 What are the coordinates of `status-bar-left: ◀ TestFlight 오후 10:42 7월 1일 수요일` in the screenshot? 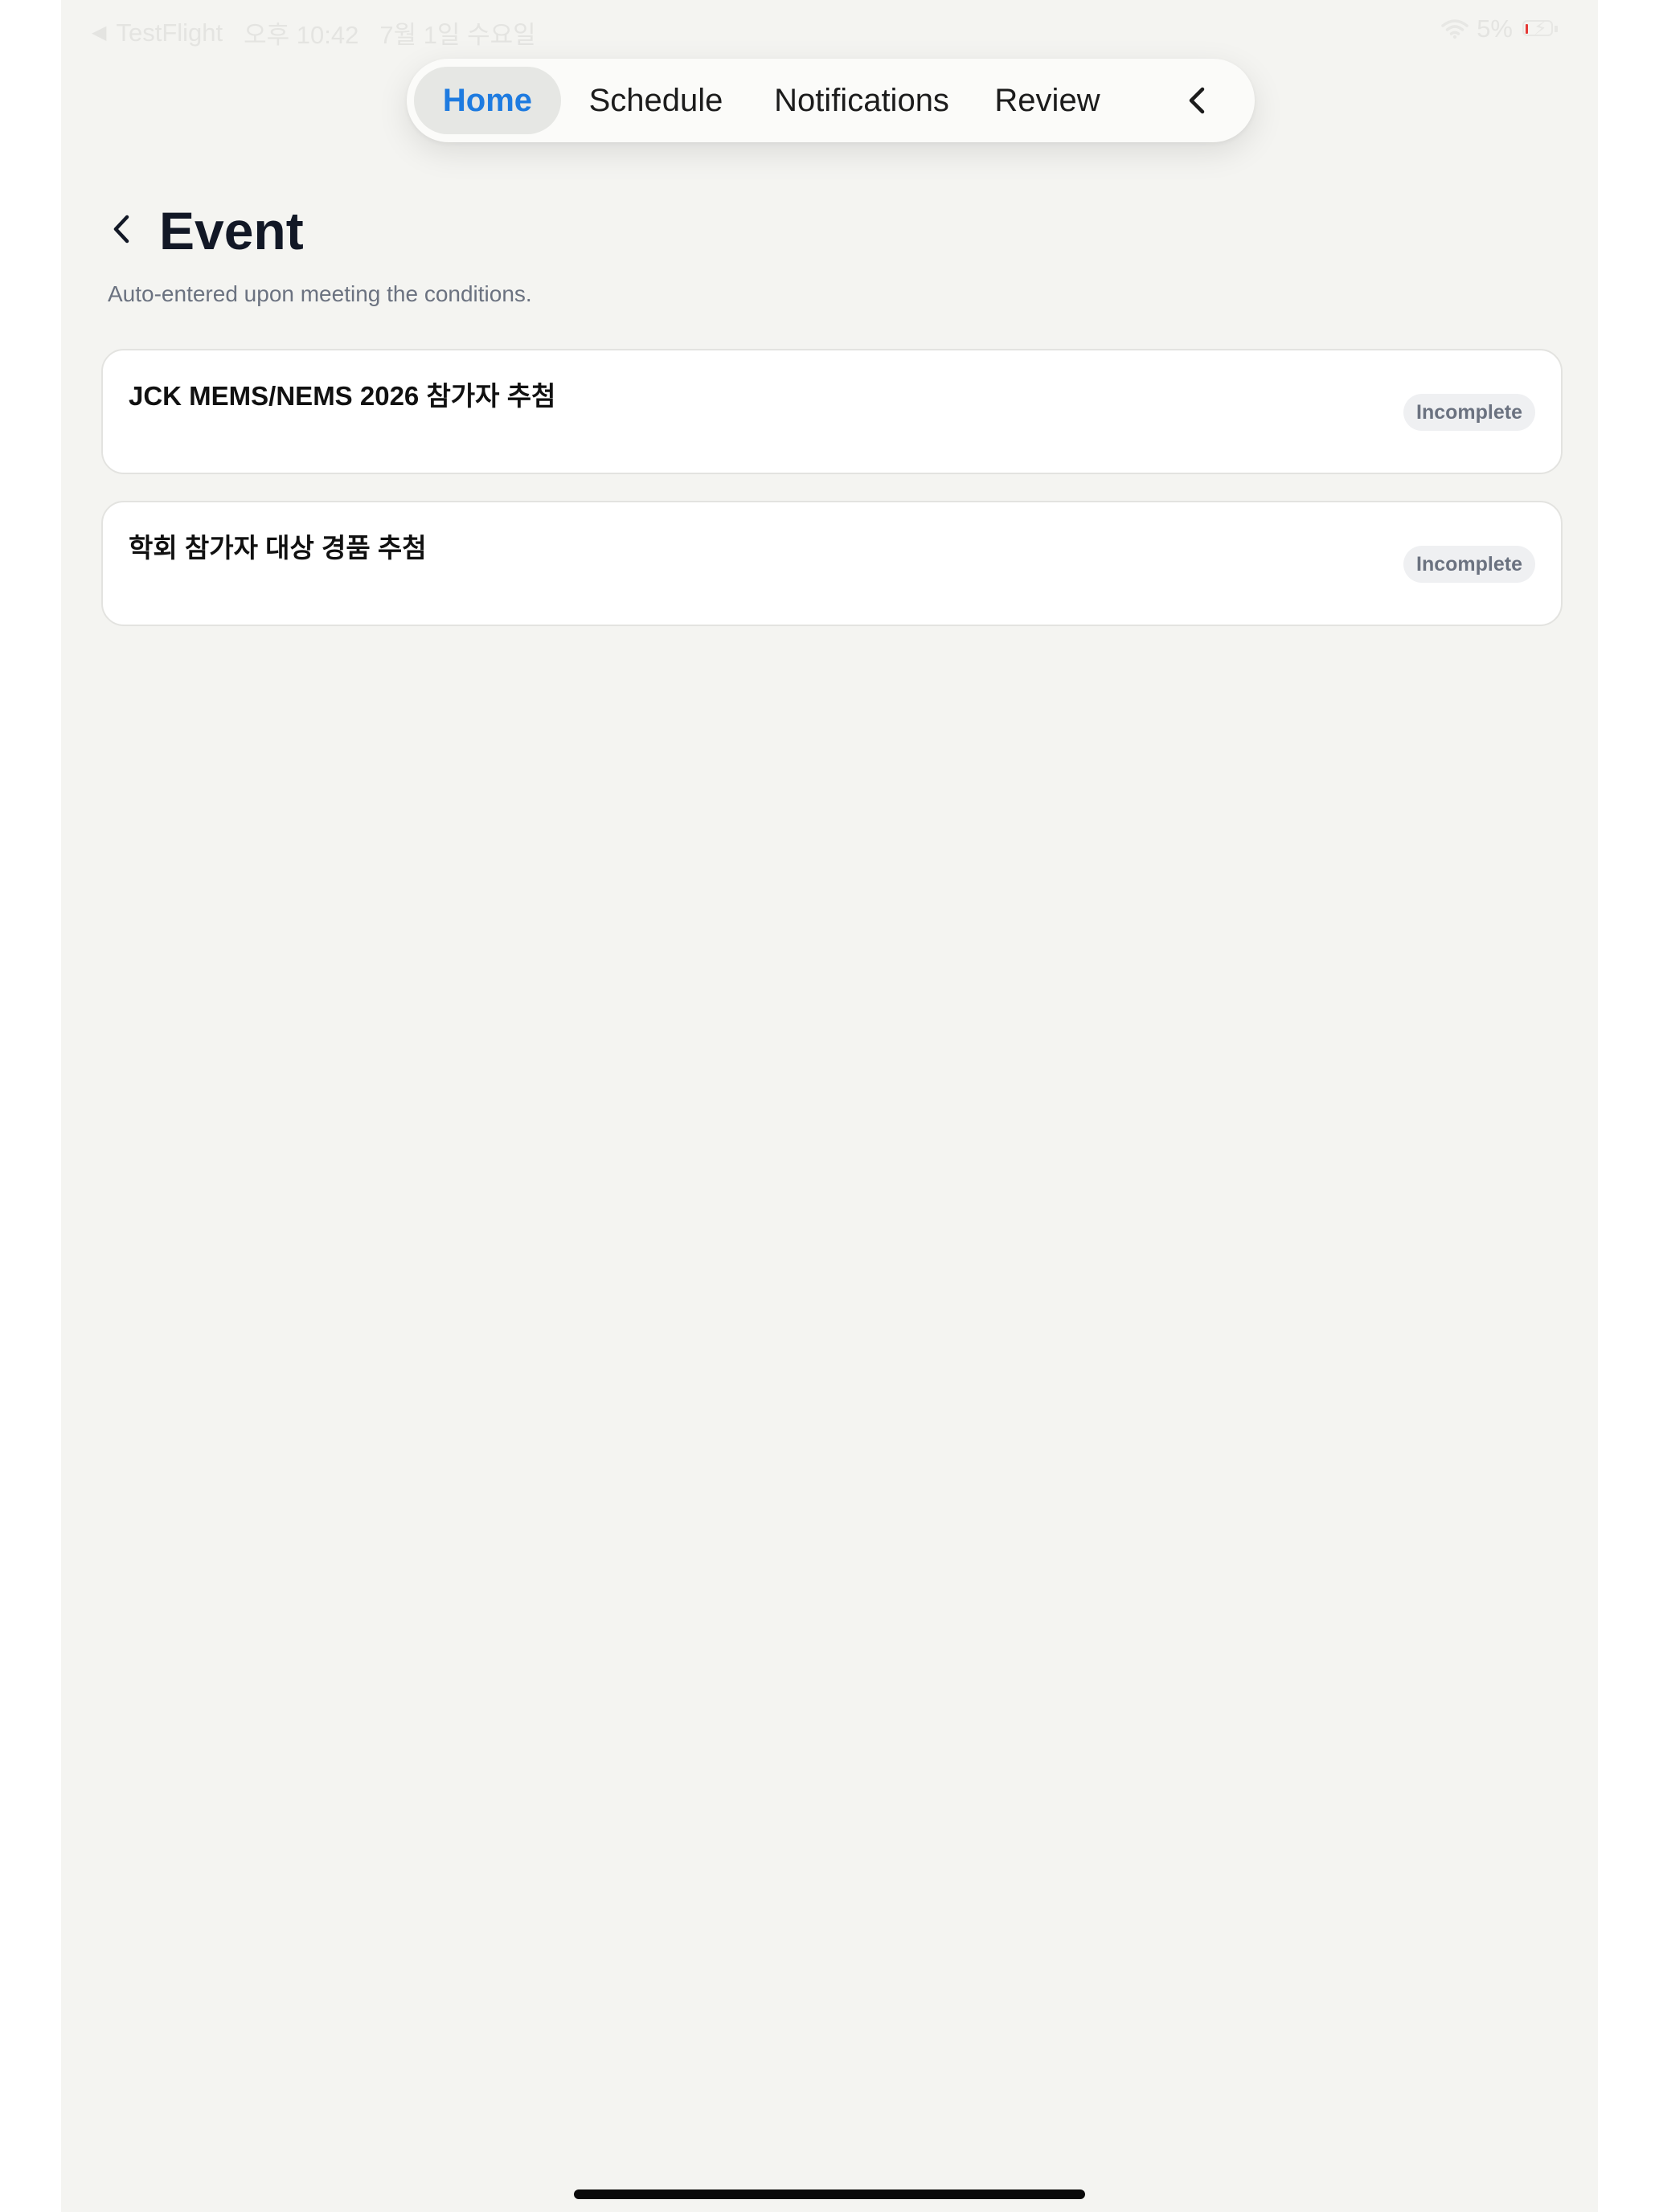 It's located at (314, 32).